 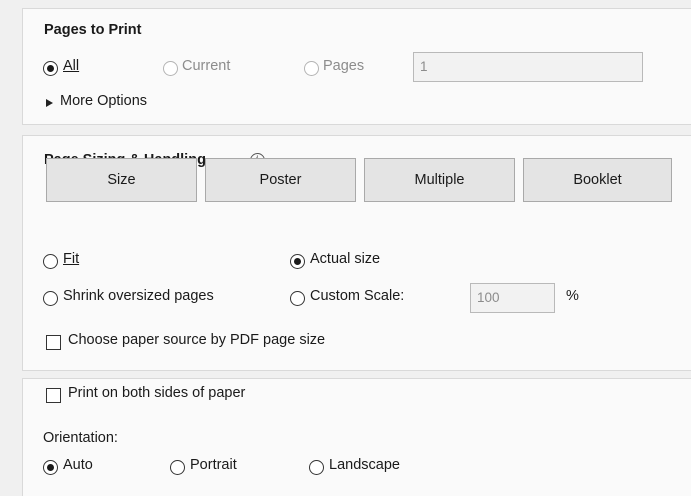 What do you see at coordinates (50, 298) in the screenshot?
I see `radio-shrink-oversized` at bounding box center [50, 298].